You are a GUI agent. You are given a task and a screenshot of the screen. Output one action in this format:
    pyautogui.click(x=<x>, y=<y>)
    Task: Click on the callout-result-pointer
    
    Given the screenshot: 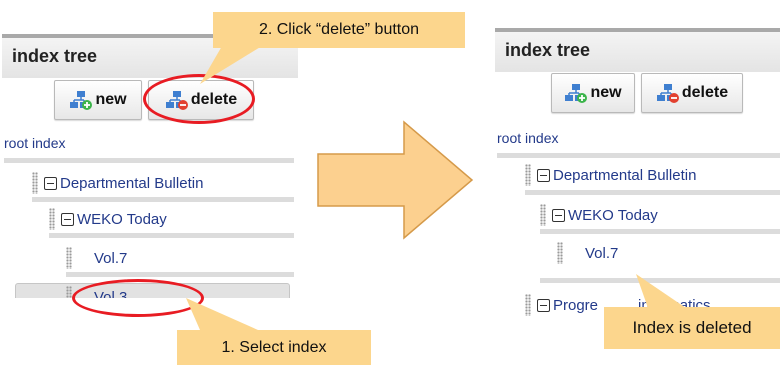 What is the action you would take?
    pyautogui.click(x=661, y=291)
    